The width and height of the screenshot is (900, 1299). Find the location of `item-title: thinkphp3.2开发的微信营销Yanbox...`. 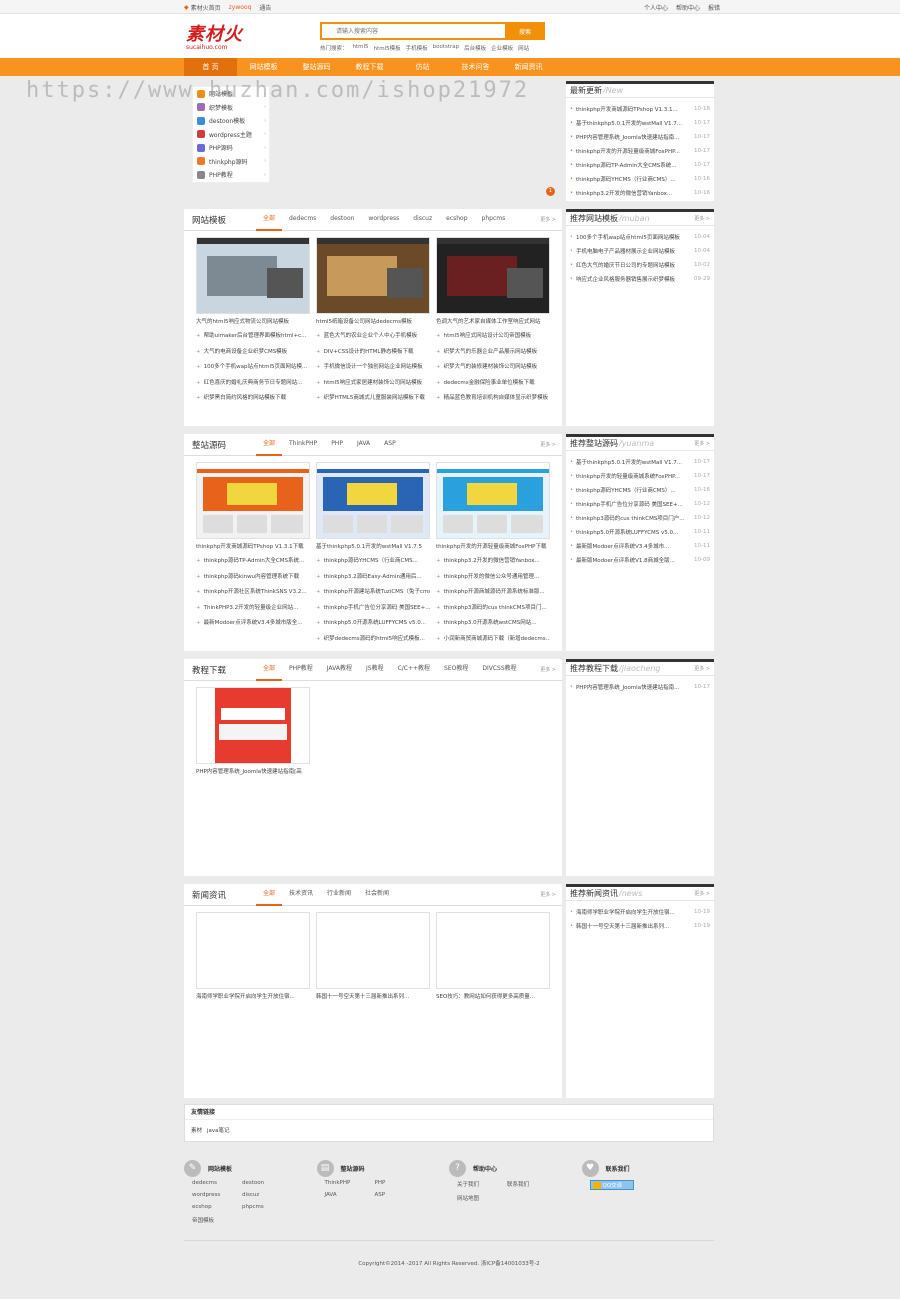

item-title: thinkphp3.2开发的微信营销Yanbox... is located at coordinates (633, 193).